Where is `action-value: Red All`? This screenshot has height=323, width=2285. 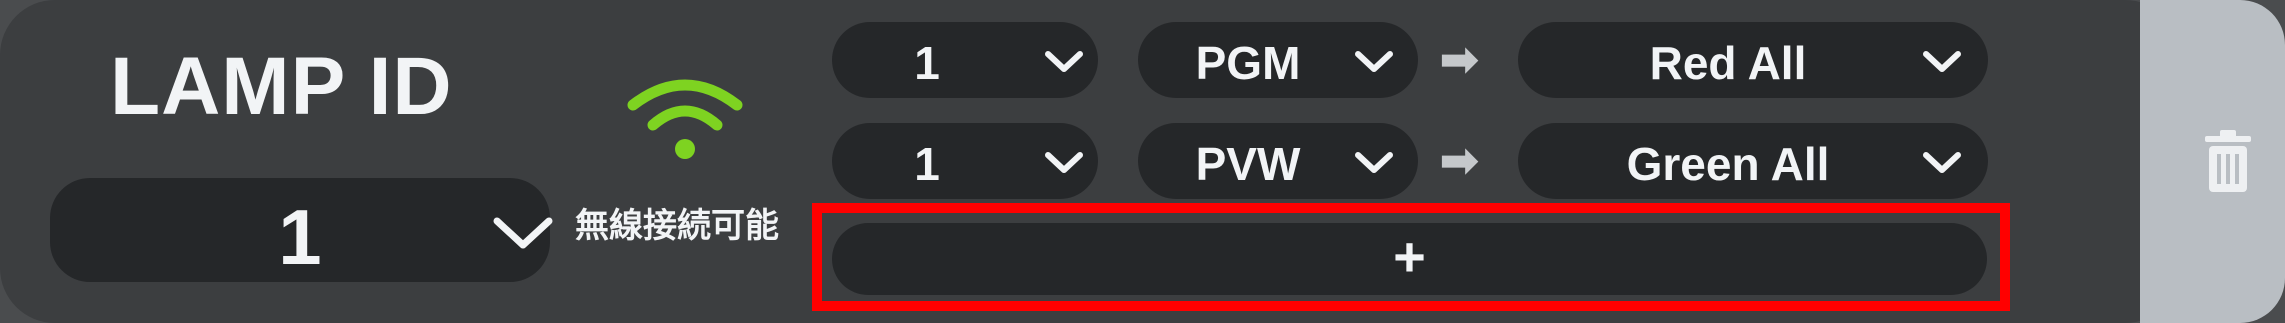
action-value: Red All is located at coordinates (1728, 63).